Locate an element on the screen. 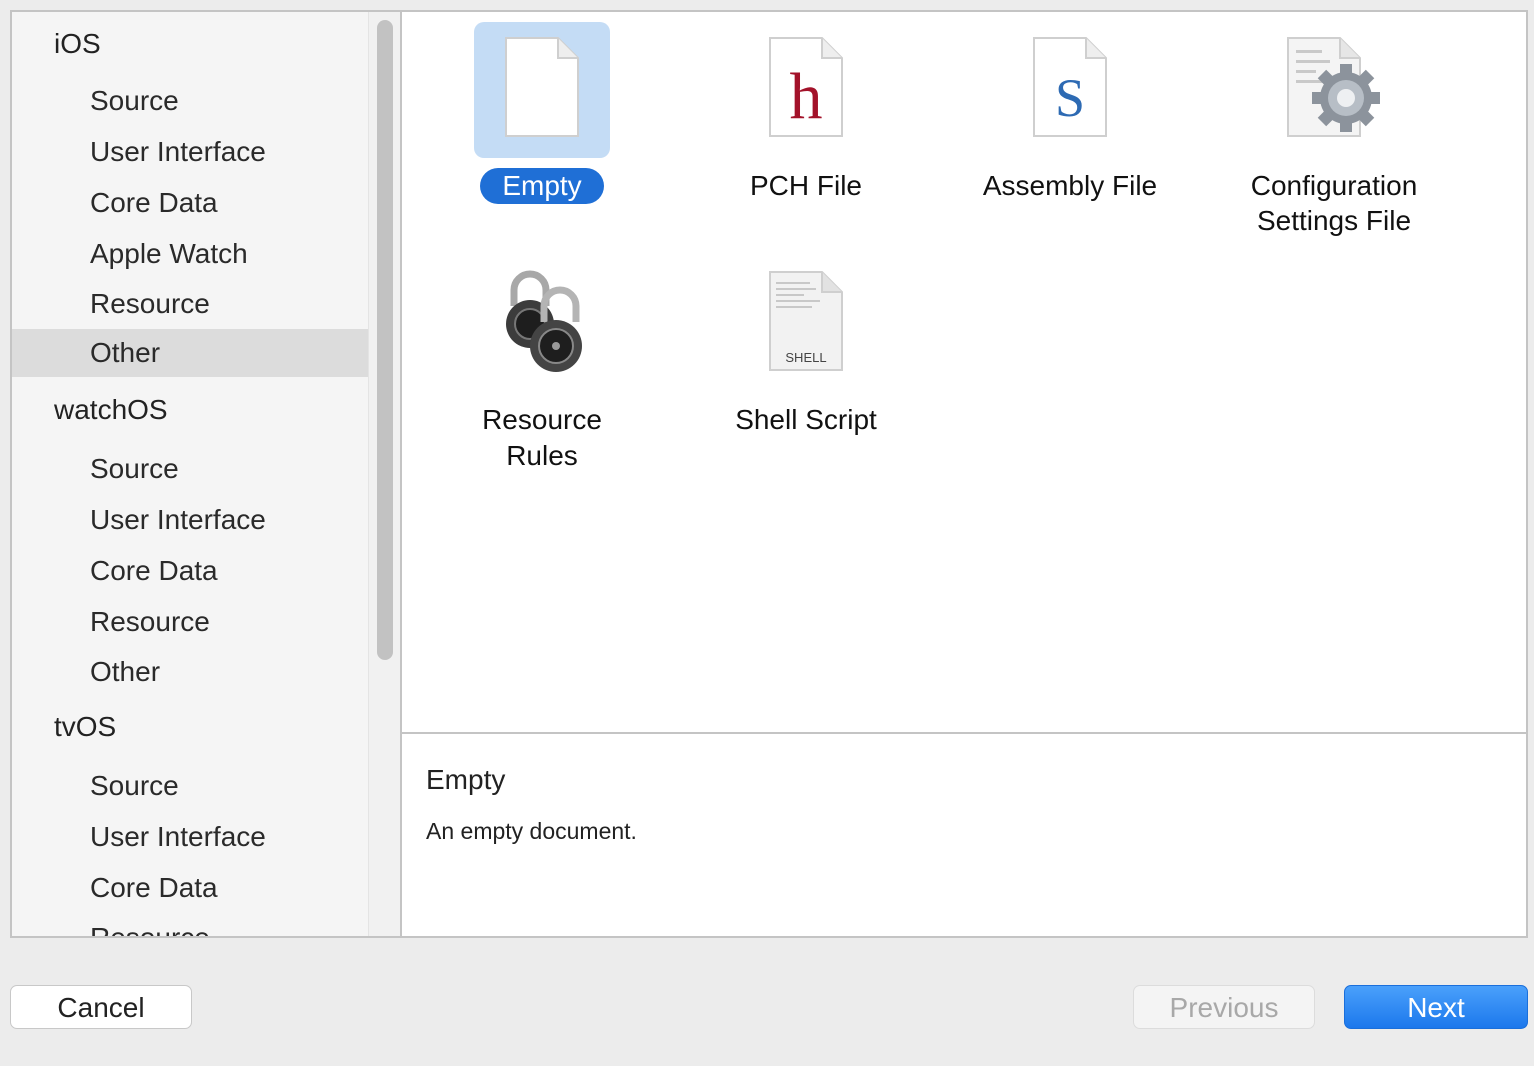 The width and height of the screenshot is (1534, 1066). sidebar-item-ios-core-data: Core Data is located at coordinates (190, 203).